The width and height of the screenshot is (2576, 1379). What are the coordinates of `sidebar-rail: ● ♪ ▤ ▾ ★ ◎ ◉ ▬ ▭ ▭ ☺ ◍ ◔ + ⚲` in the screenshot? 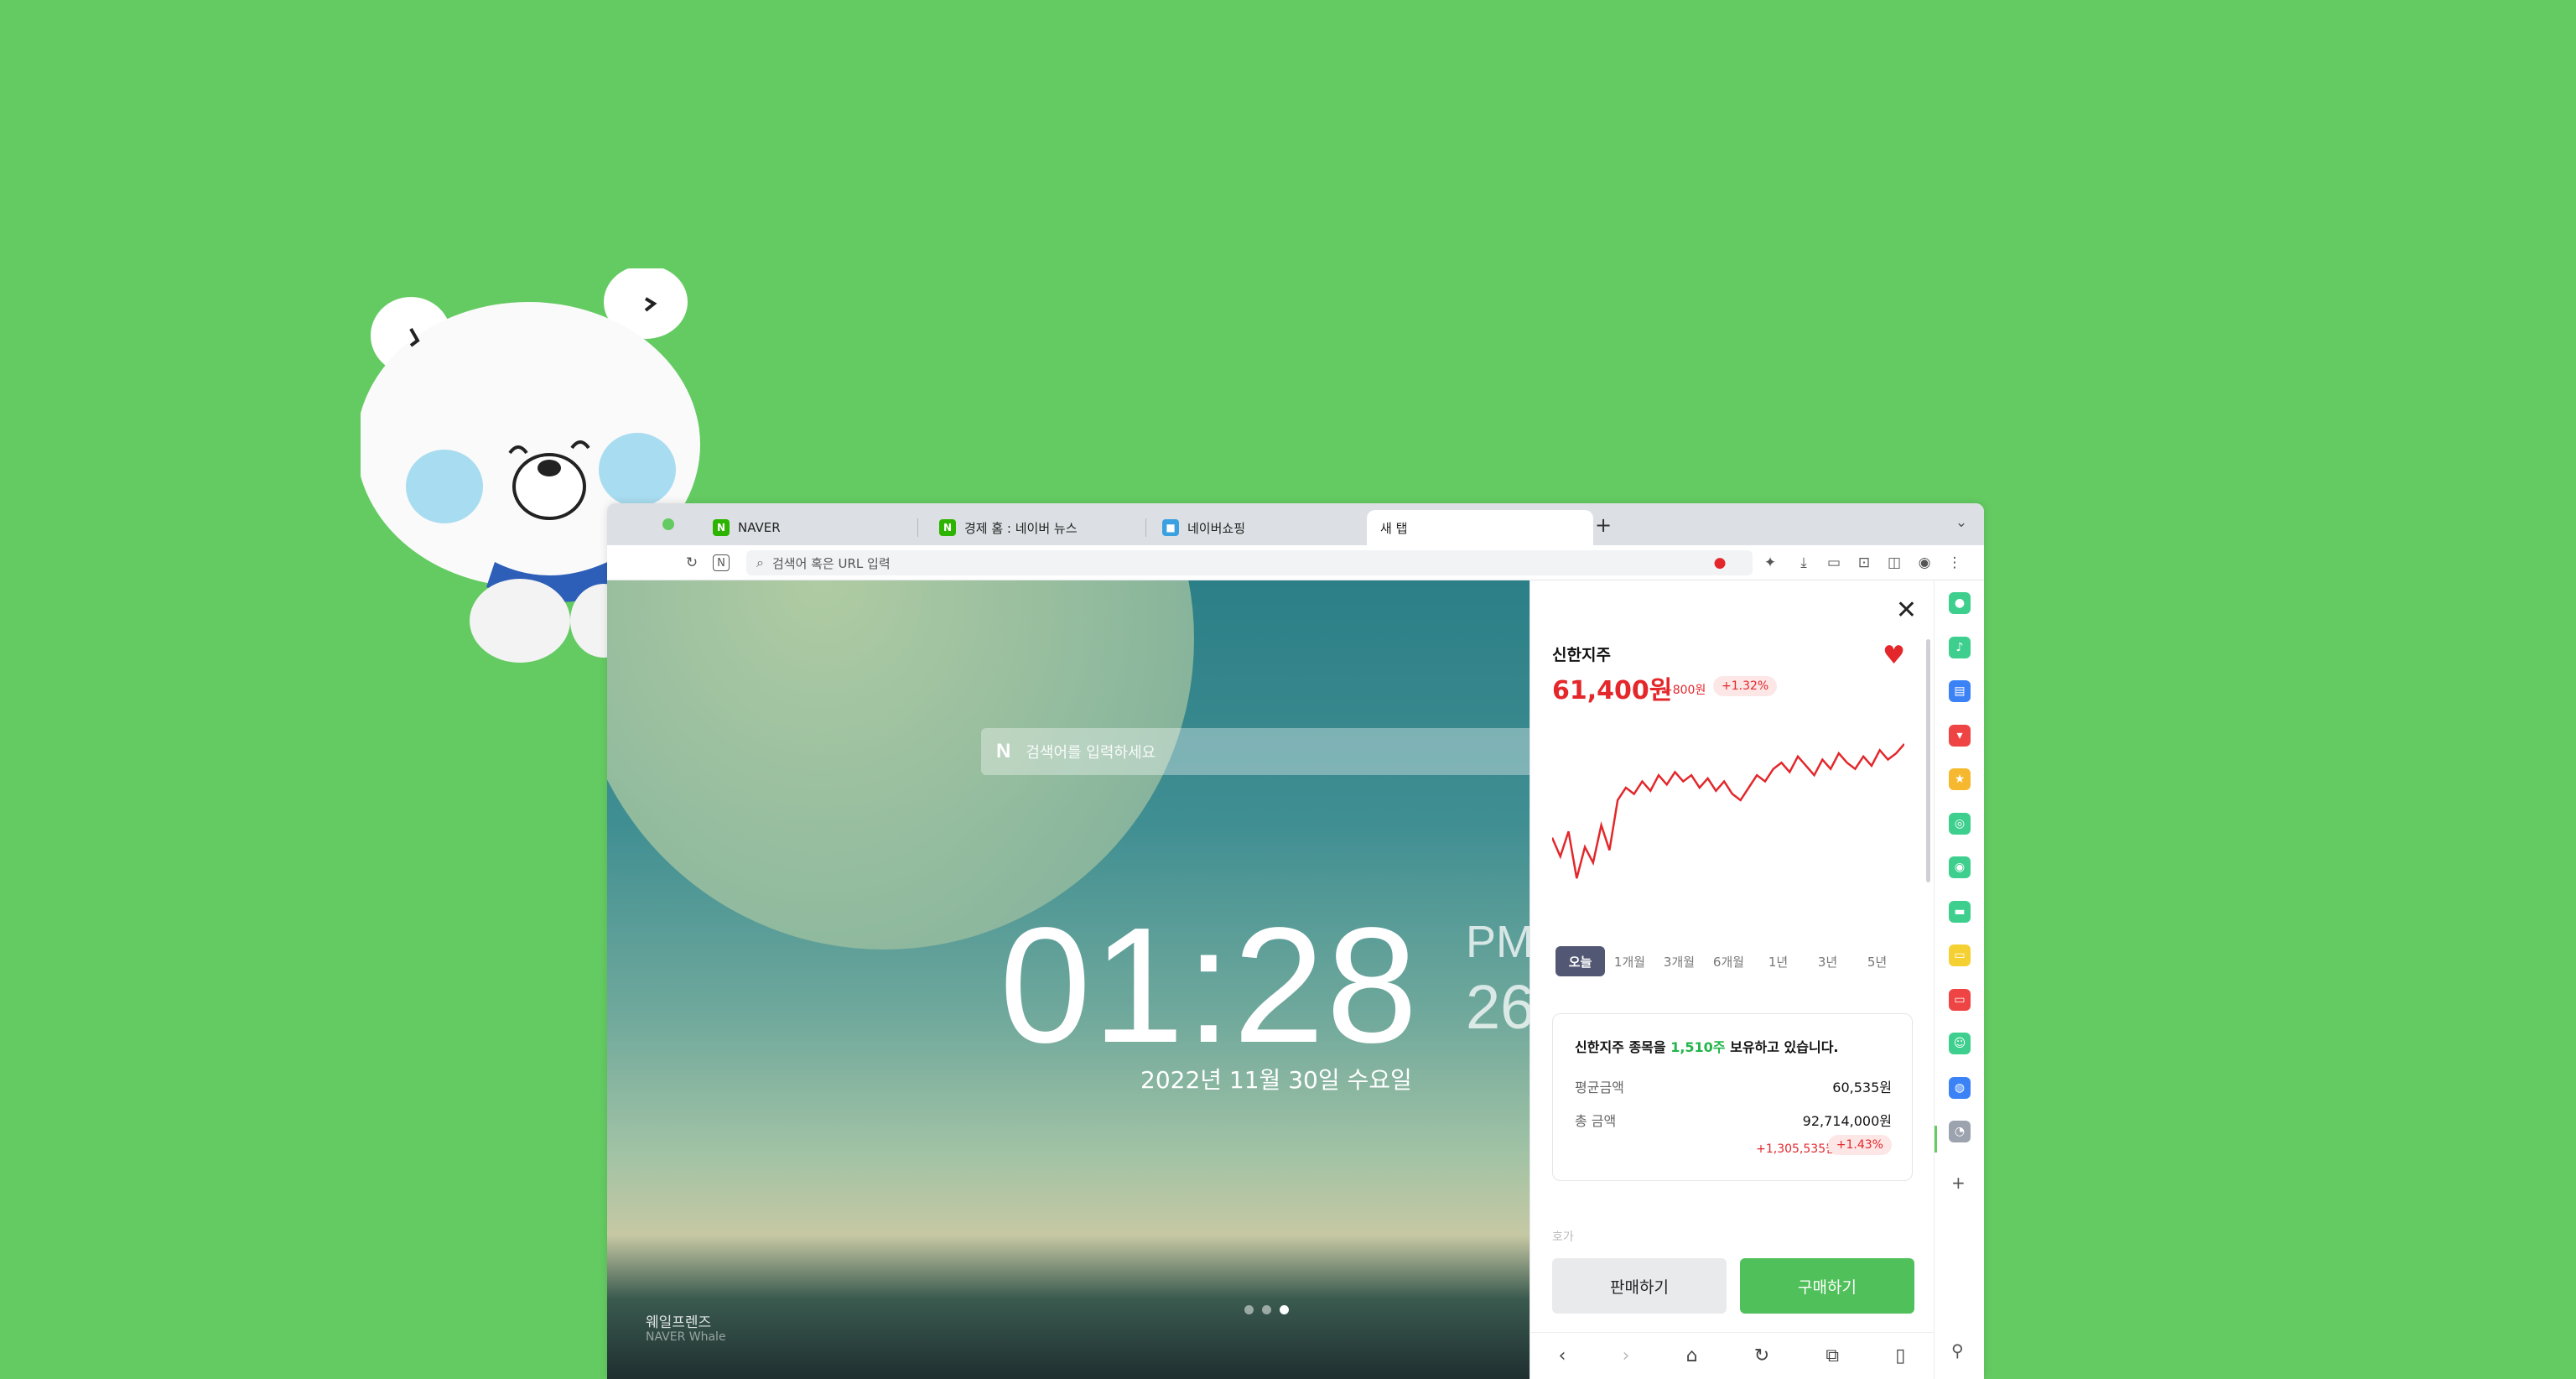 It's located at (1959, 979).